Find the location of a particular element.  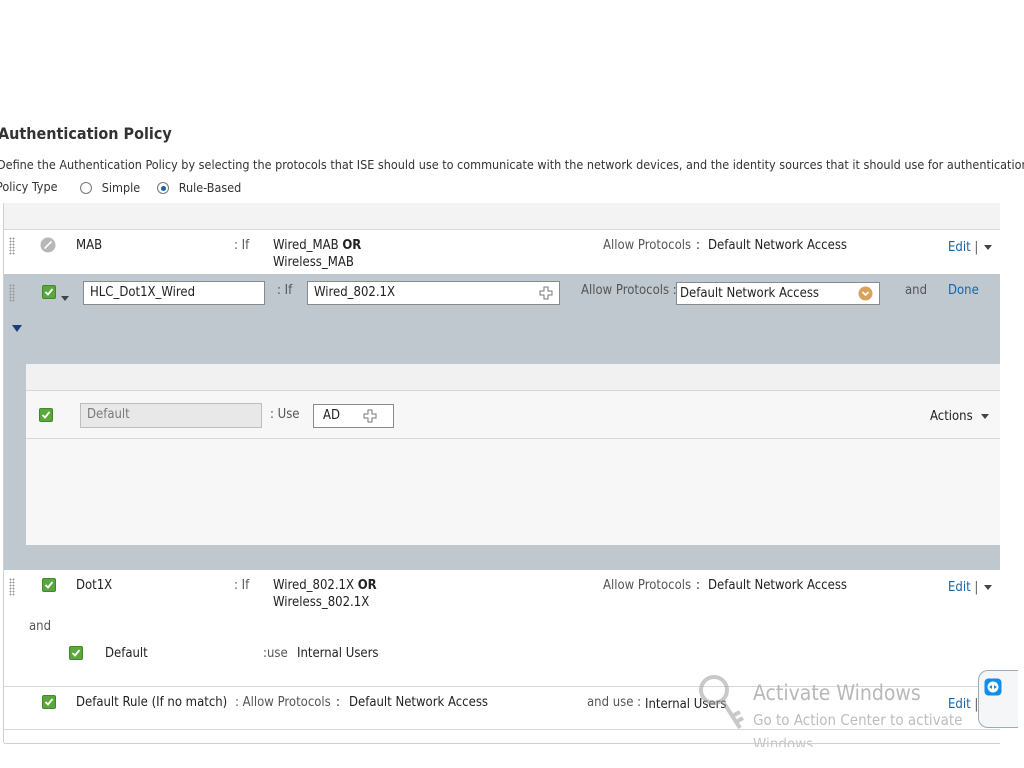

and-use-label: and use : is located at coordinates (614, 702).